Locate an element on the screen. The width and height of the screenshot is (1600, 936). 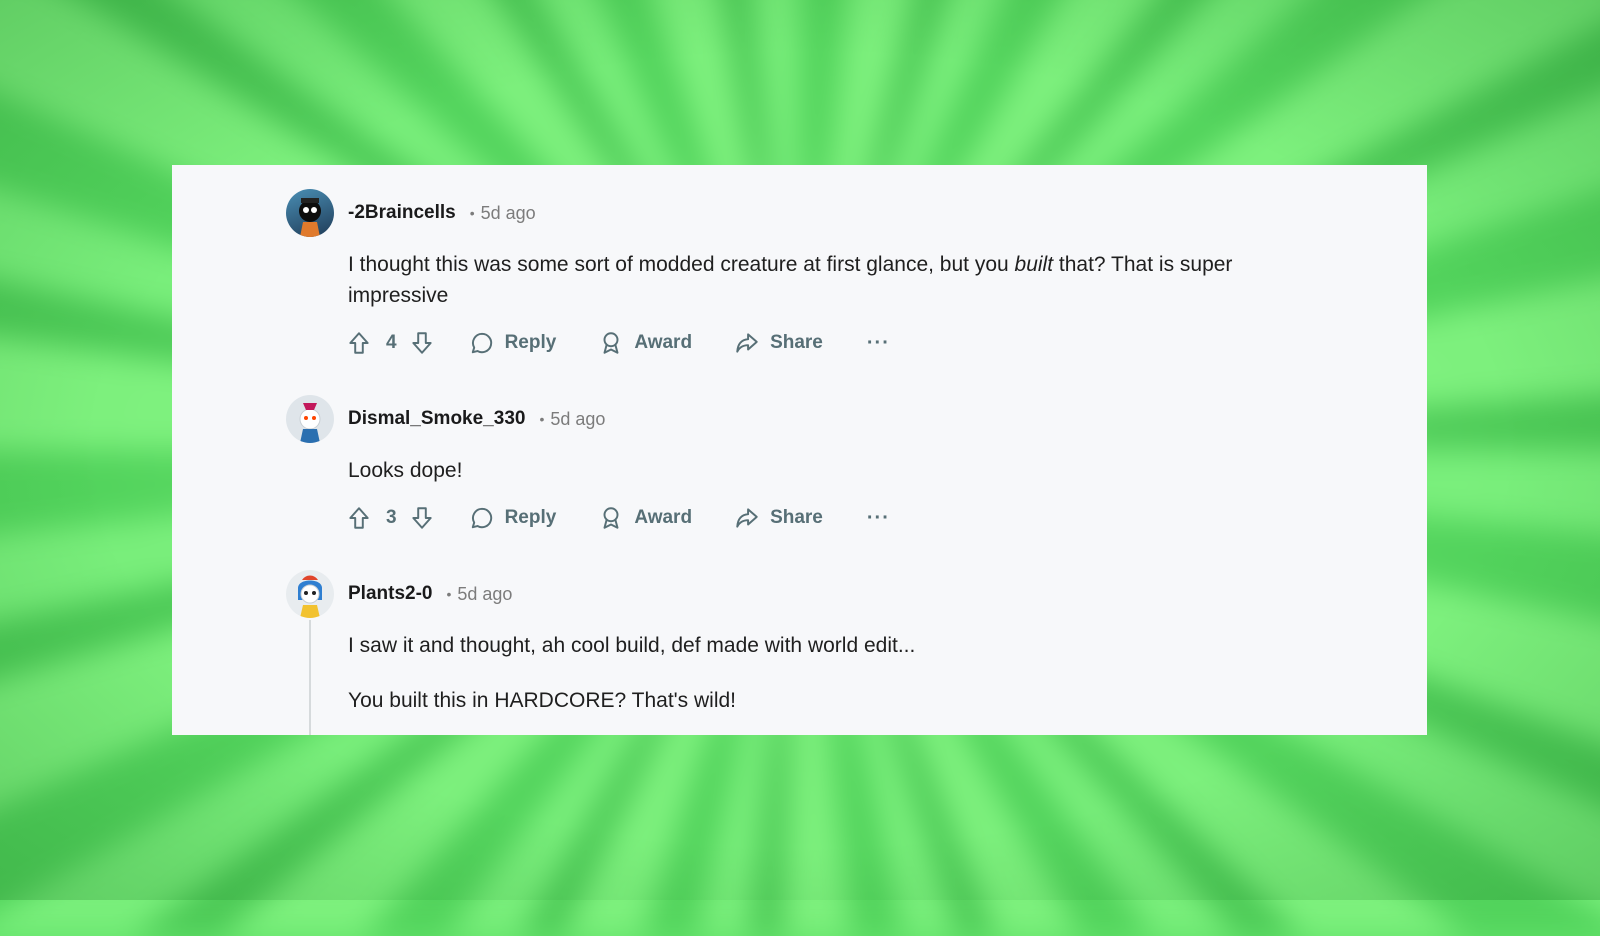
comment-username: Plants2-0 is located at coordinates (390, 594).